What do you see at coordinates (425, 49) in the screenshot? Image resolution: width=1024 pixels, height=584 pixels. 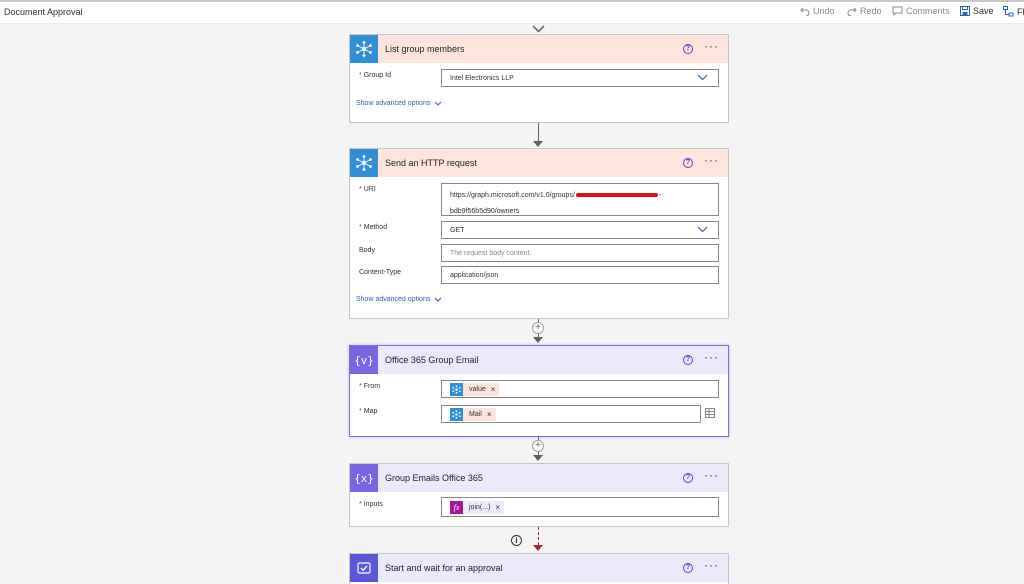 I see `card-title: List group members` at bounding box center [425, 49].